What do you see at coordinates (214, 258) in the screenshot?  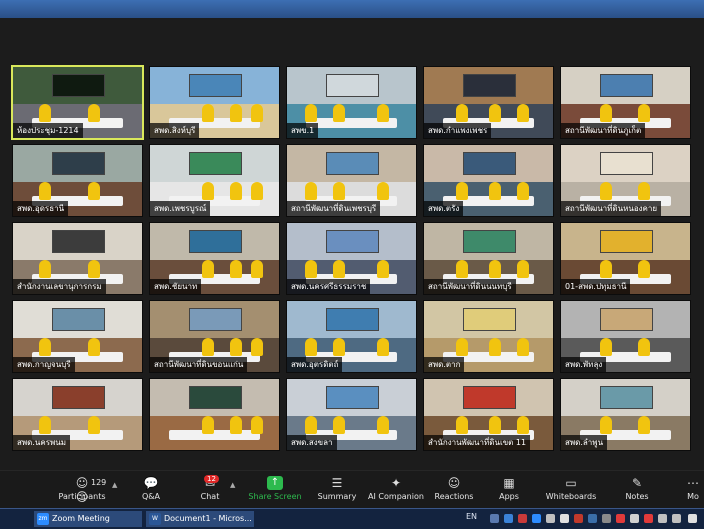 I see `video-tile: สพด.ชัยนาท` at bounding box center [214, 258].